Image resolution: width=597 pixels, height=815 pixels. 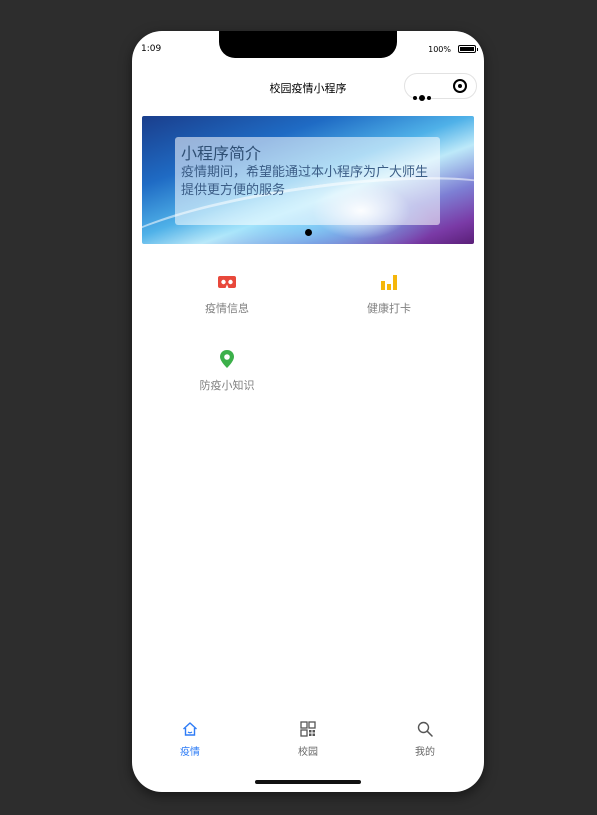 I want to click on tab-label: 我的, so click(x=425, y=752).